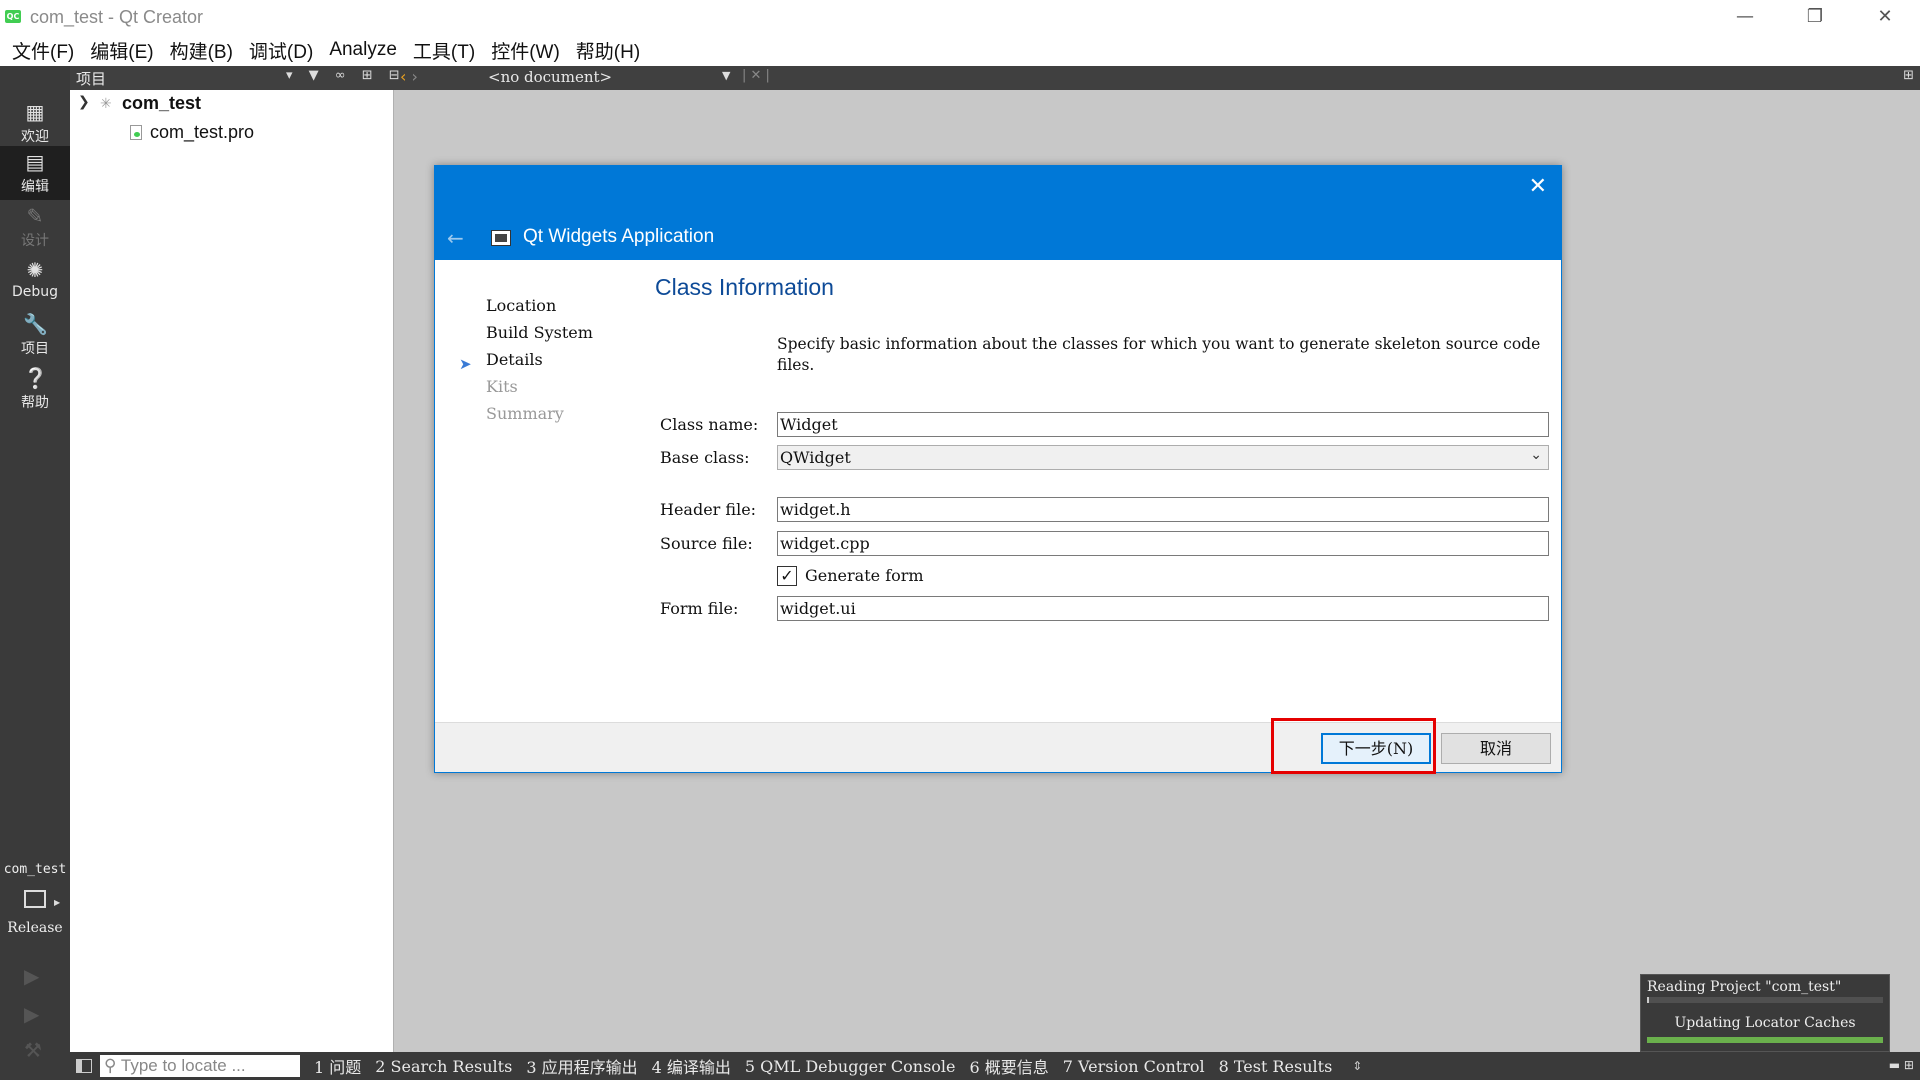  Describe the element at coordinates (1536, 455) in the screenshot. I see `chevron-down-icon: ⌄` at that location.